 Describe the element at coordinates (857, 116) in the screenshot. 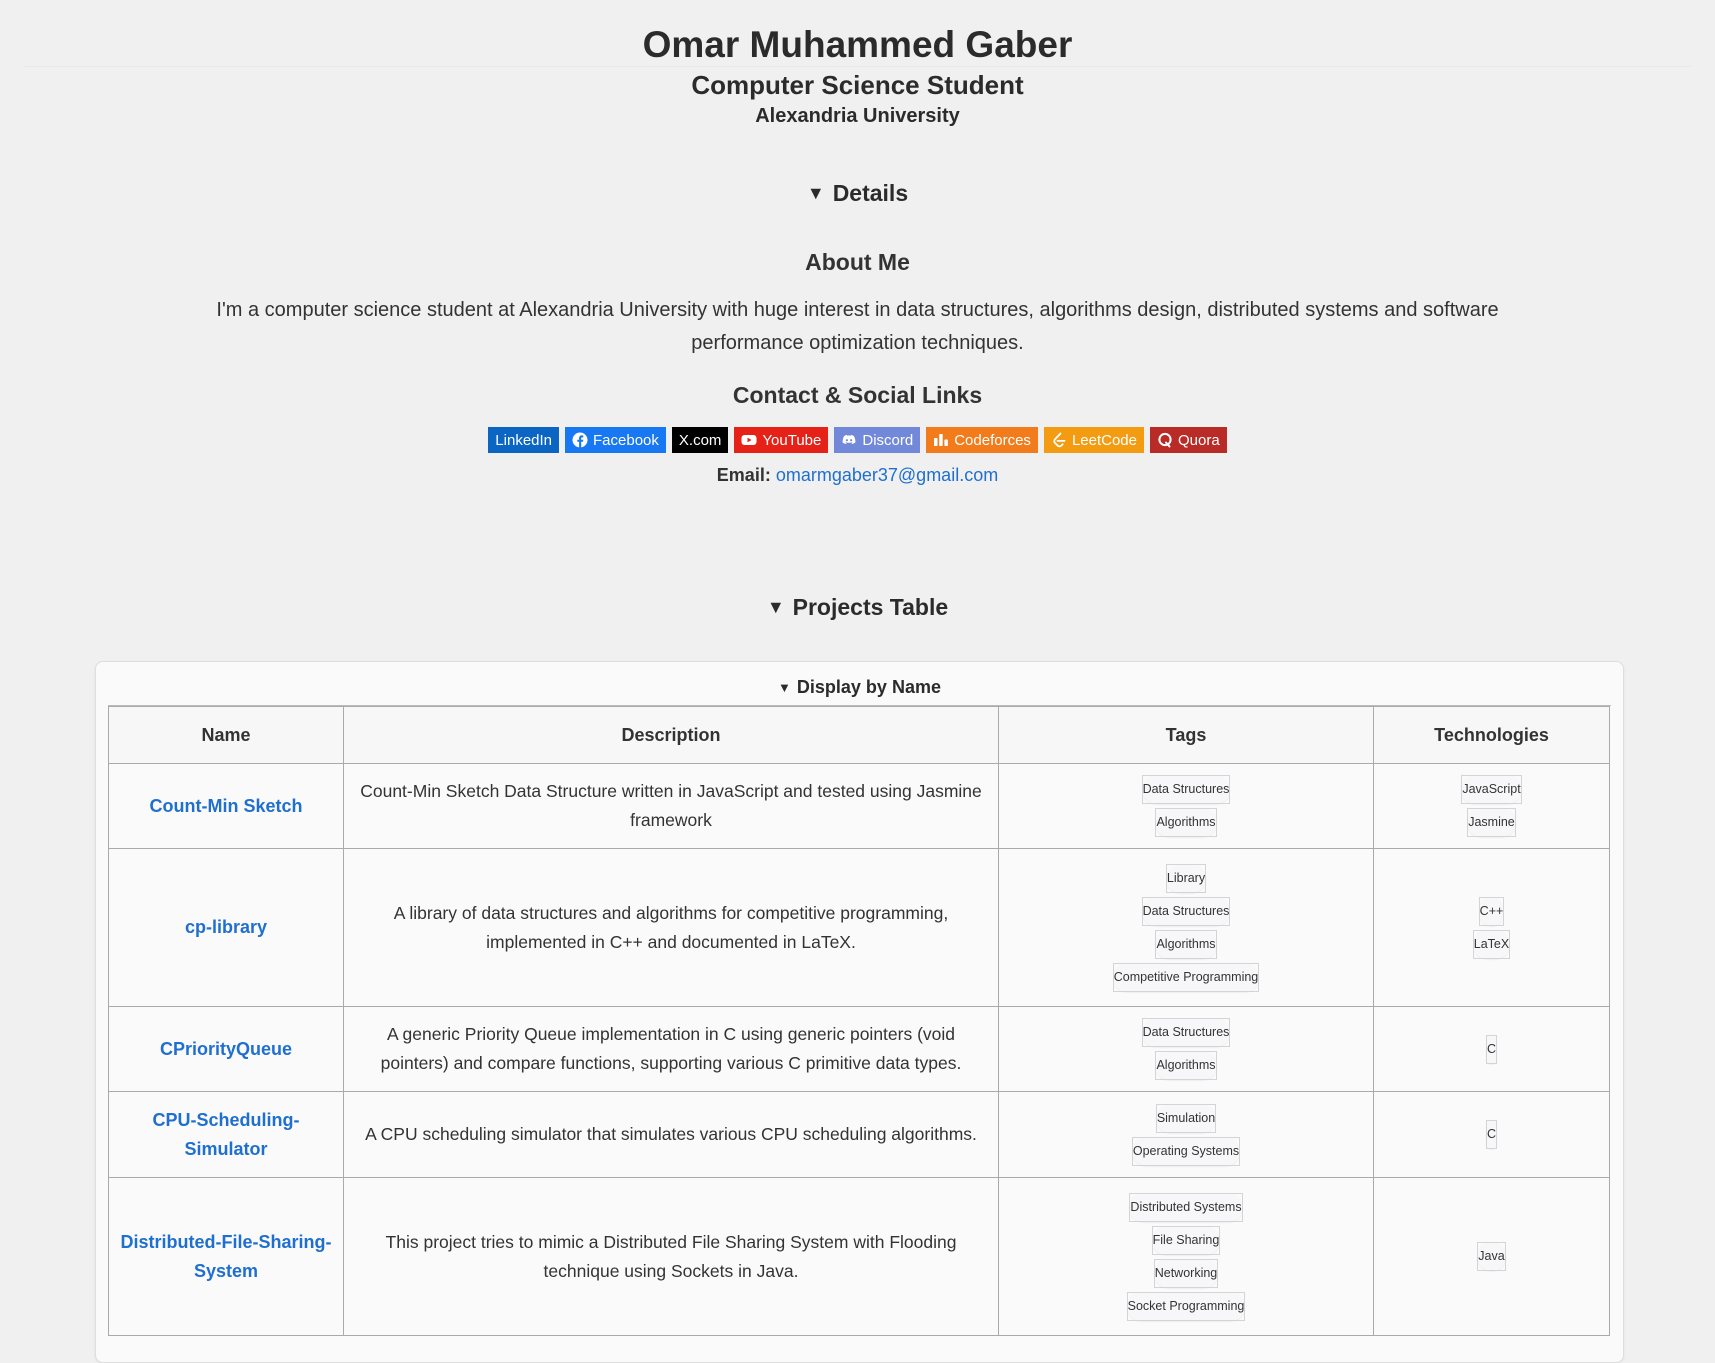

I see `profile-university: Alexandria University` at that location.